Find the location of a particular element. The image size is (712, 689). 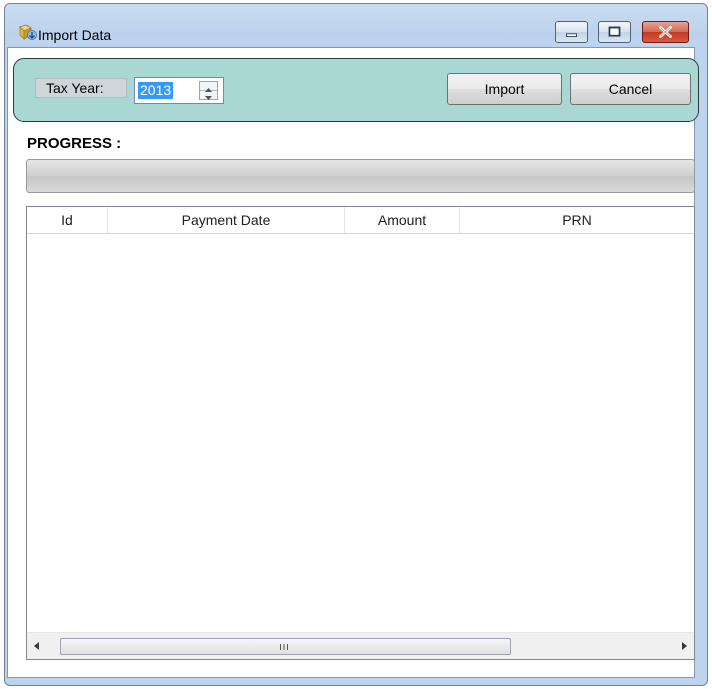

scroll-thumb is located at coordinates (285, 646).